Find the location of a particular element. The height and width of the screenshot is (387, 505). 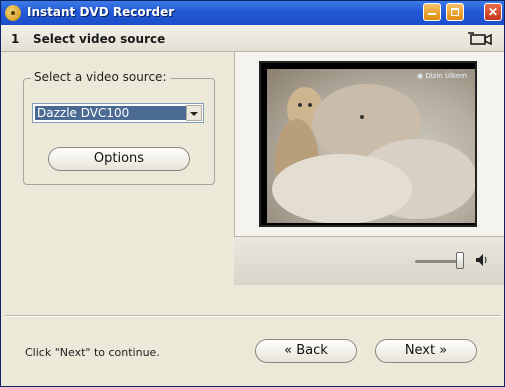

maximize-button is located at coordinates (455, 12).